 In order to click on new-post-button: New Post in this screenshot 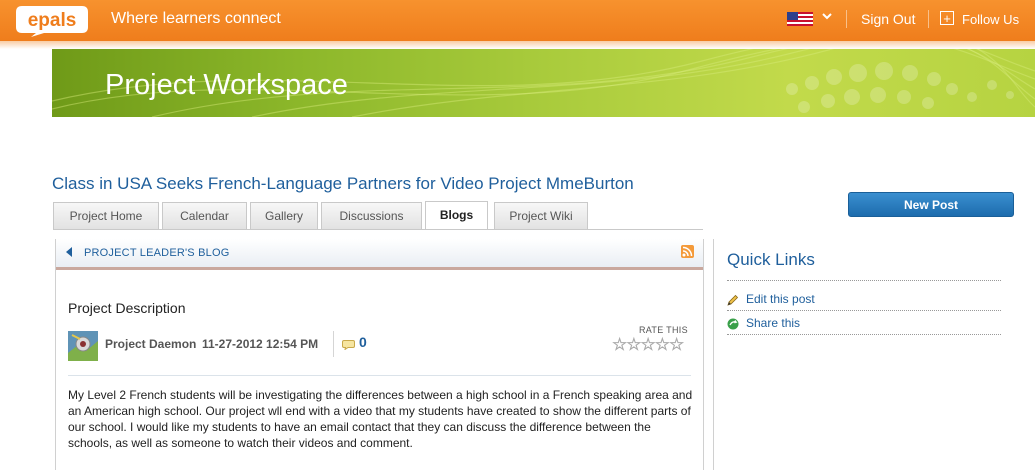, I will do `click(931, 204)`.